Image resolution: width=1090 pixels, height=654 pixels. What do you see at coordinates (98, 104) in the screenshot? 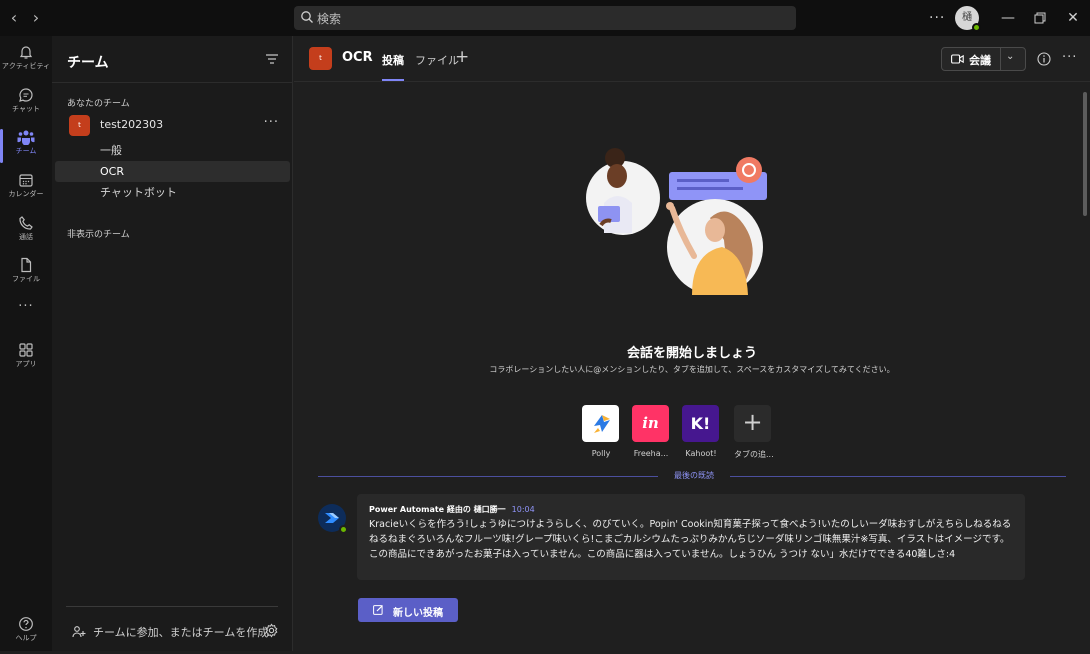
I see `your-teams-heading: あなたのチーム` at bounding box center [98, 104].